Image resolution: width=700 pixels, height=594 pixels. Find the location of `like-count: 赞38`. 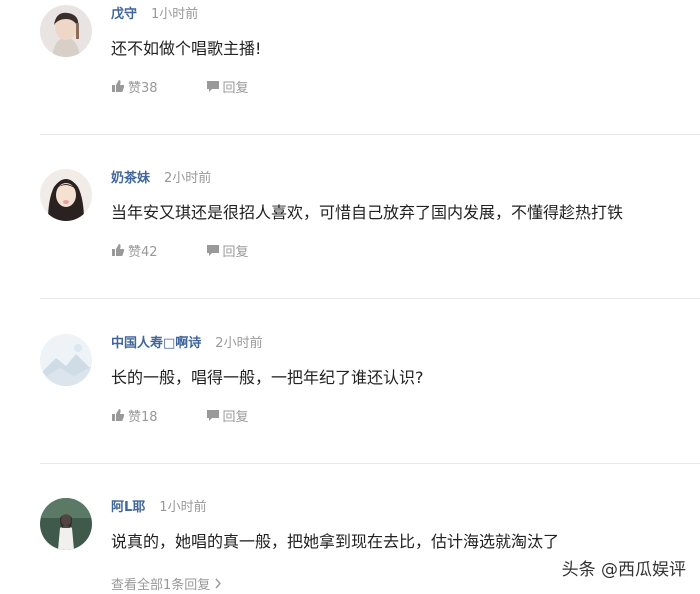

like-count: 赞38 is located at coordinates (143, 88).